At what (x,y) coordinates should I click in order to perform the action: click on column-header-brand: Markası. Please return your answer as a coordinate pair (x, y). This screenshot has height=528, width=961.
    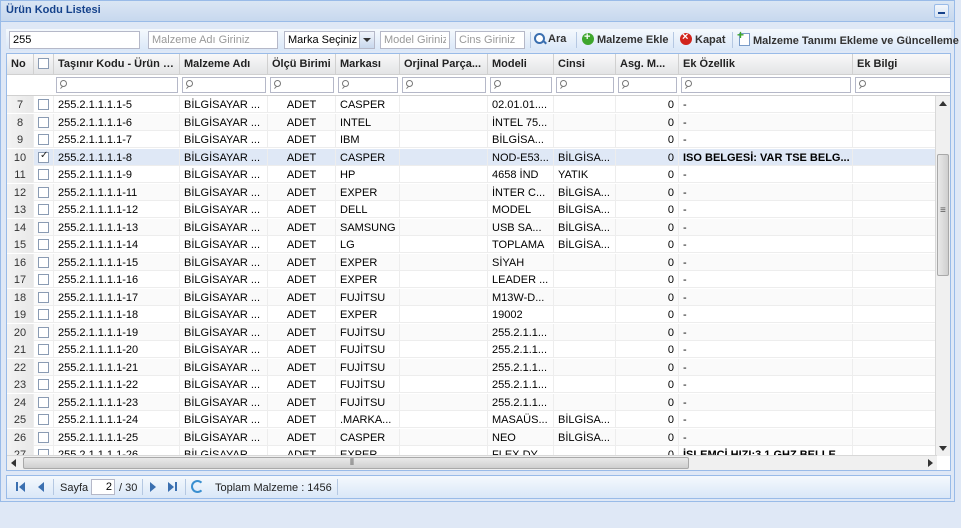
    Looking at the image, I should click on (368, 64).